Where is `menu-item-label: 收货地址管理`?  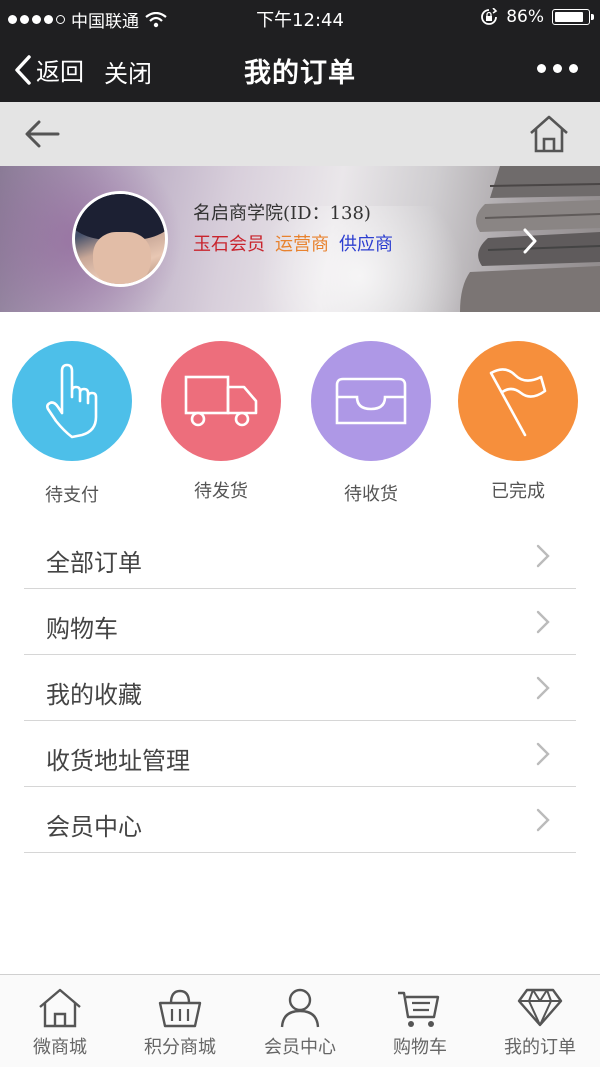 menu-item-label: 收货地址管理 is located at coordinates (118, 761).